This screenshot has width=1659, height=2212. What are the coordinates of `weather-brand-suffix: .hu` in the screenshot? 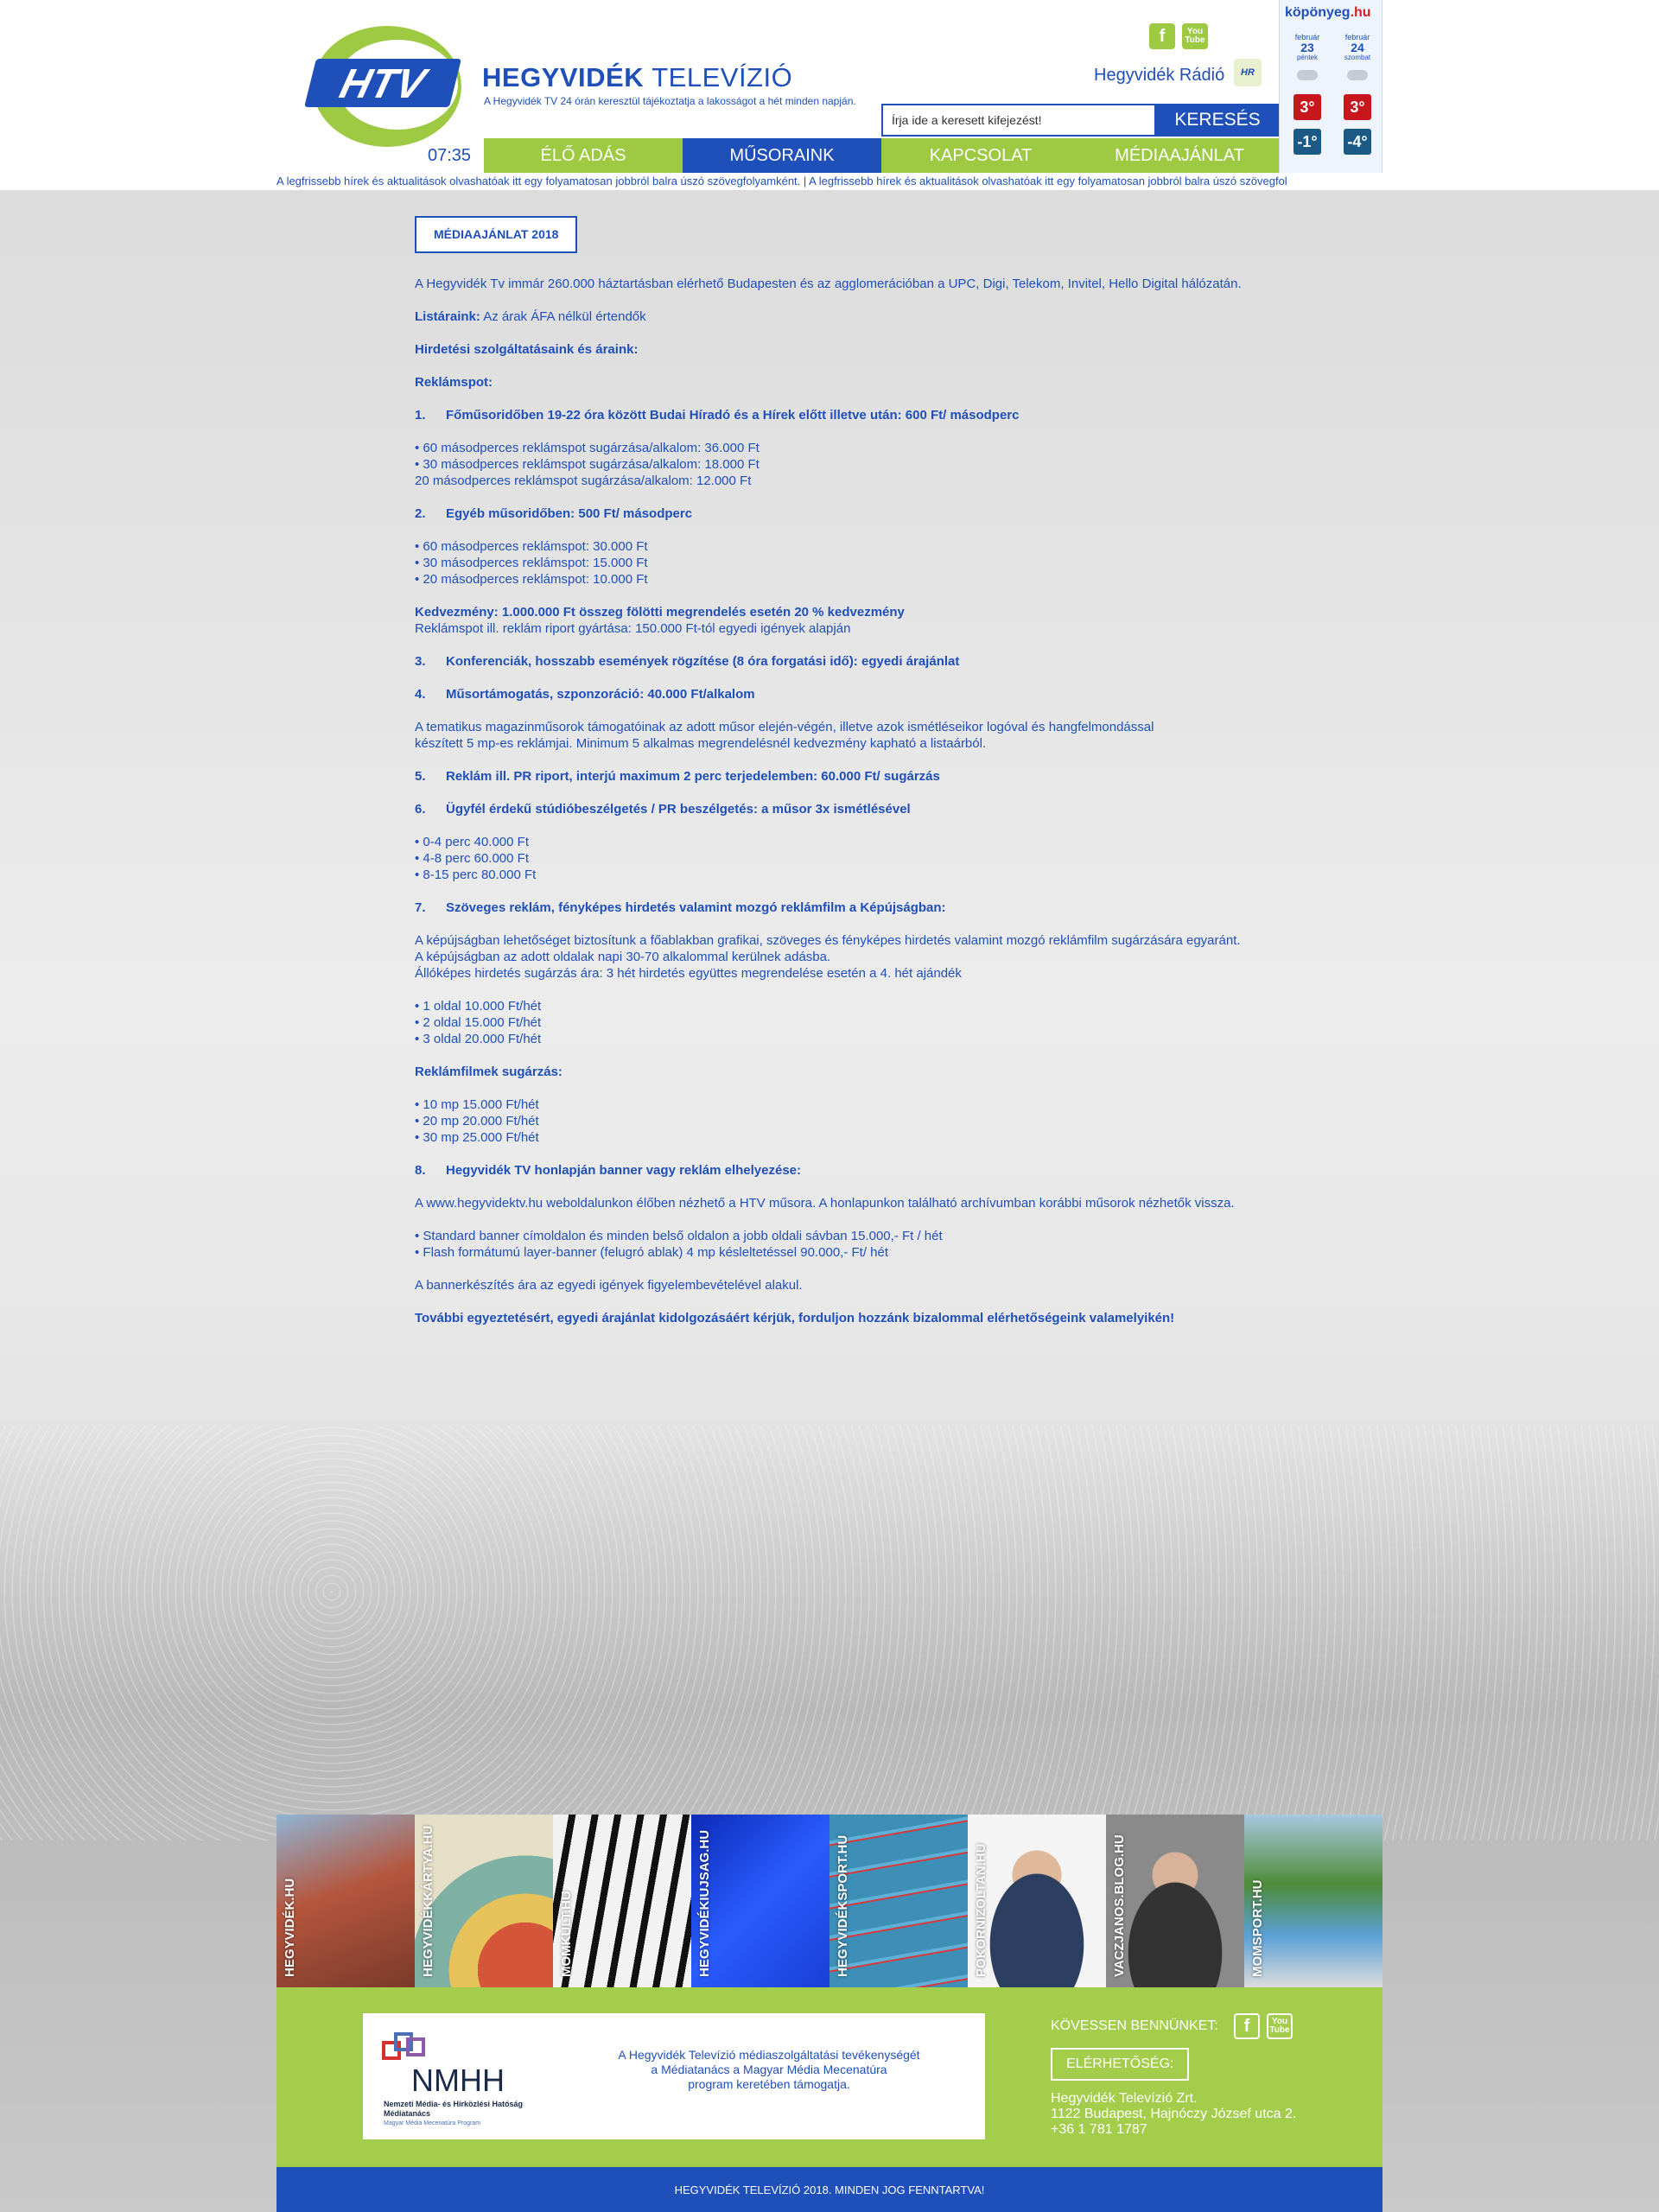 It's located at (1360, 12).